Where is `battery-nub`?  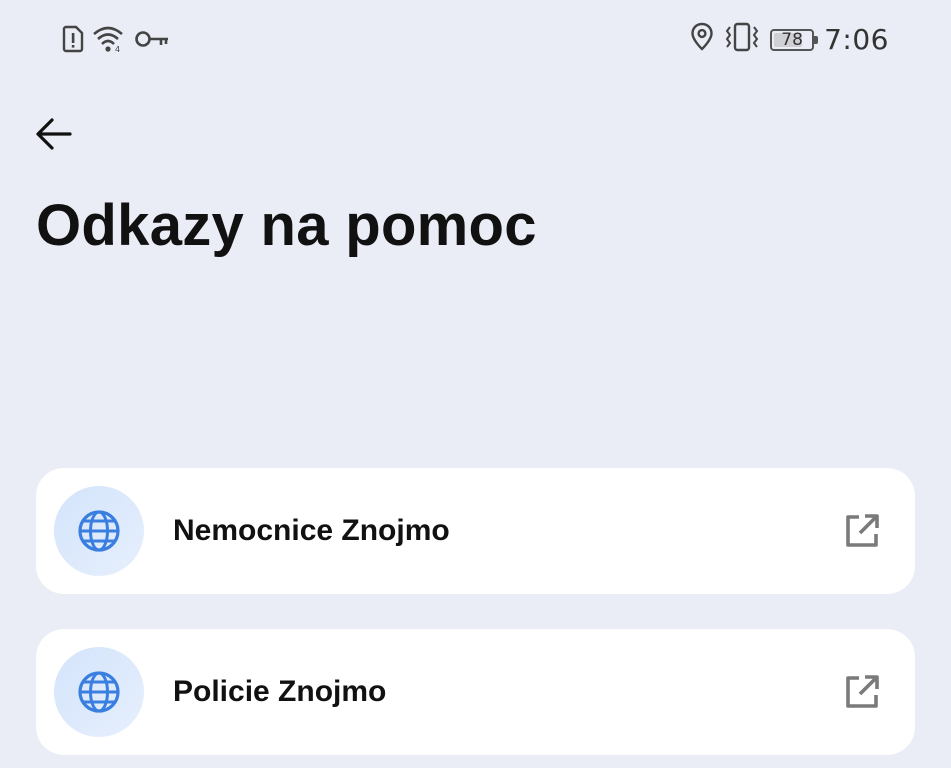 battery-nub is located at coordinates (816, 39).